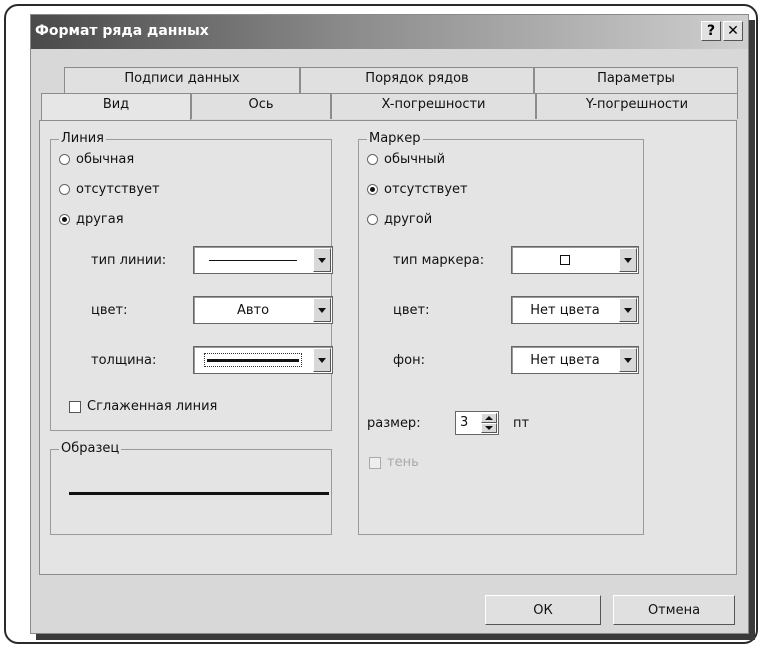  I want to click on shadow-checkbox: тень, so click(394, 462).